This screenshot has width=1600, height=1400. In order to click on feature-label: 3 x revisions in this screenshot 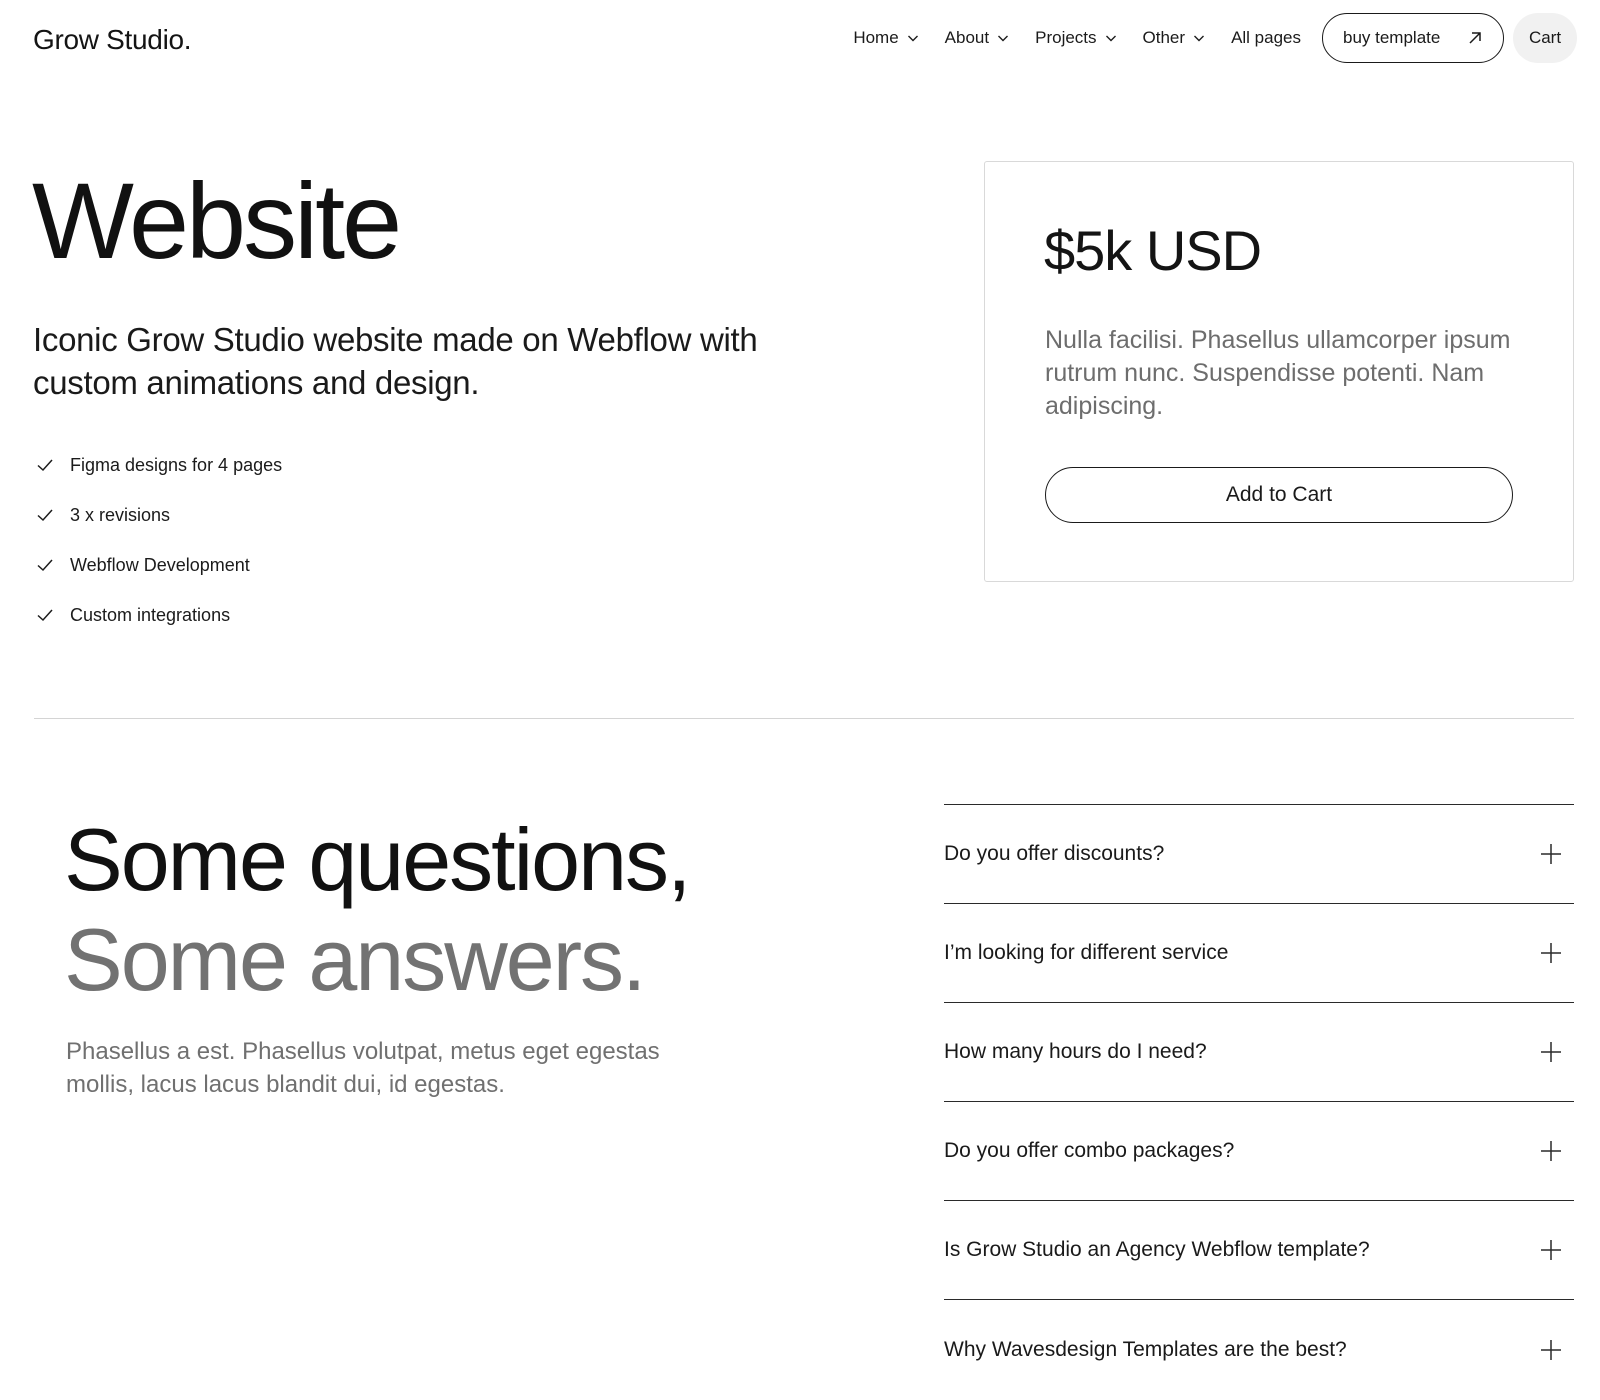, I will do `click(120, 514)`.